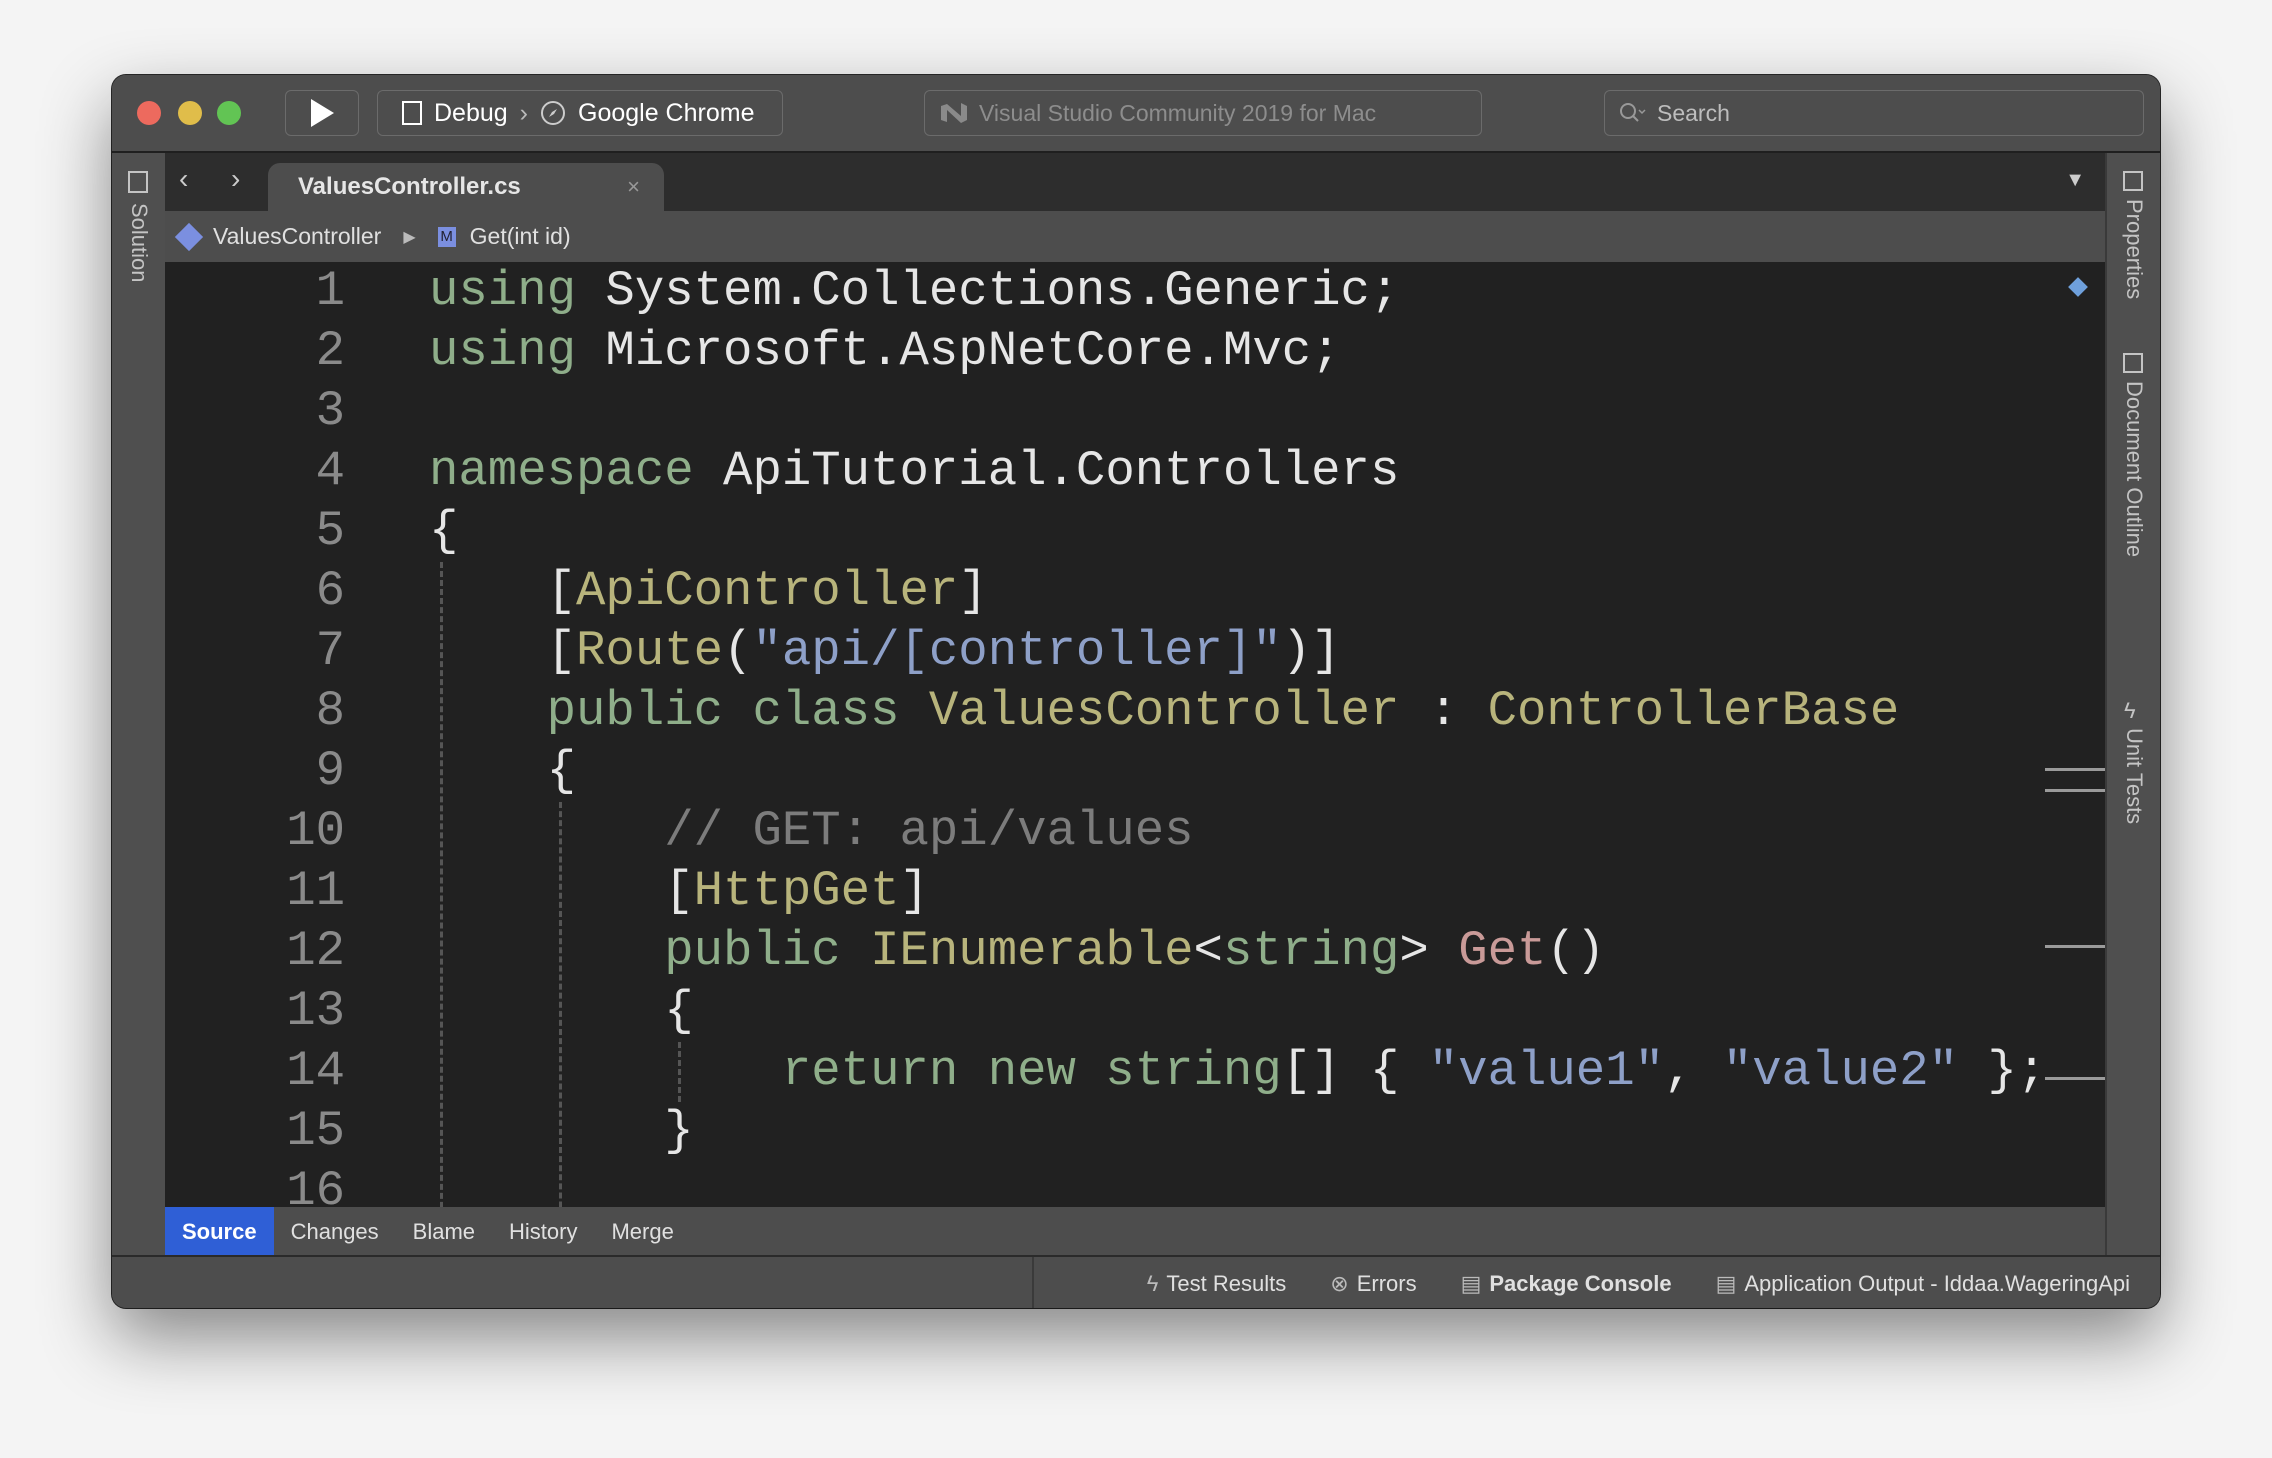 The width and height of the screenshot is (2272, 1458). Describe the element at coordinates (642, 1231) in the screenshot. I see `view-tab-merge: Merge` at that location.